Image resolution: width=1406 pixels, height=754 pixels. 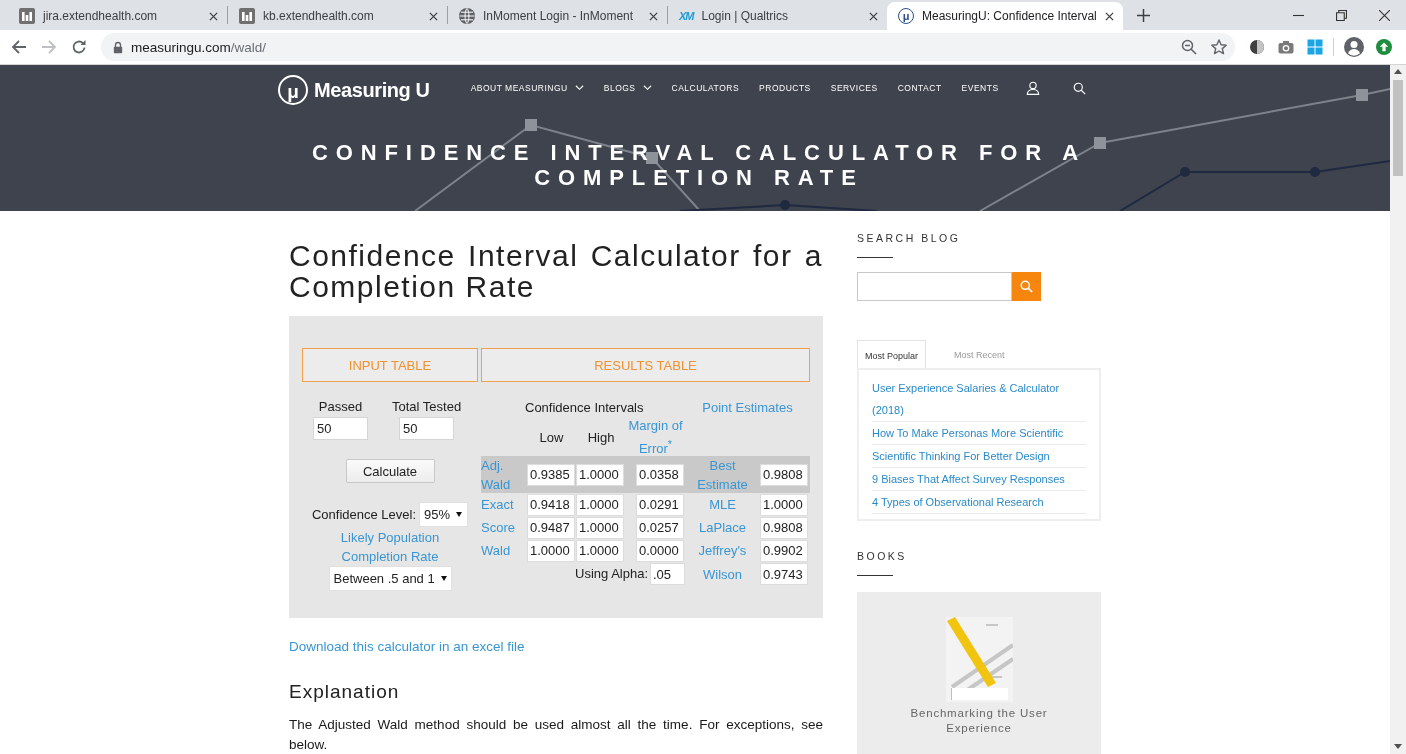 I want to click on reload-icon, so click(x=79, y=47).